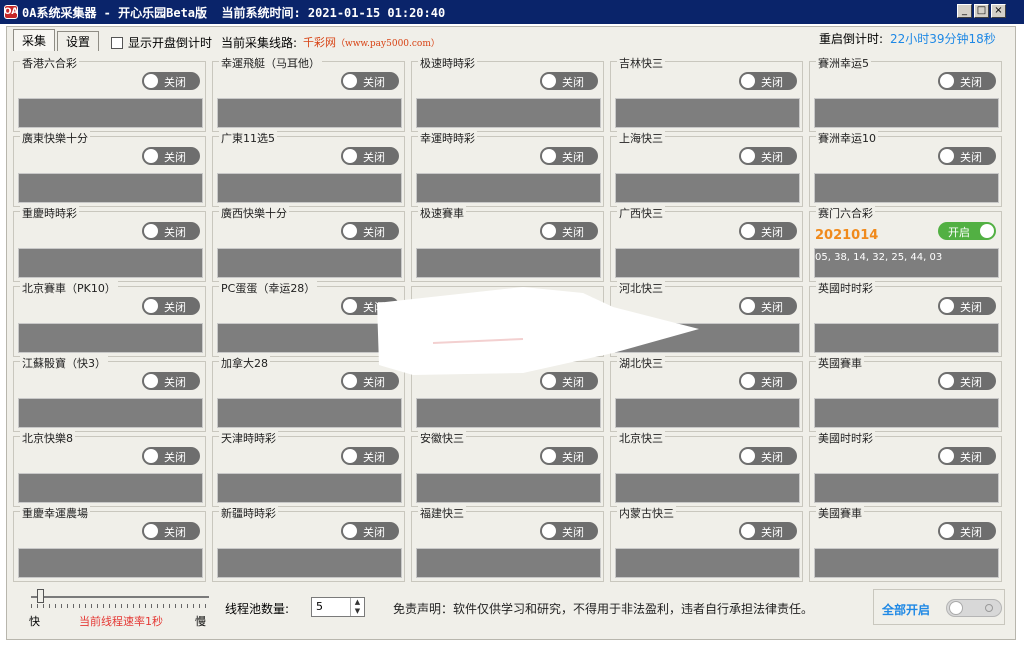 The height and width of the screenshot is (646, 1024). What do you see at coordinates (507, 321) in the screenshot?
I see `lottery-card: 关闭` at bounding box center [507, 321].